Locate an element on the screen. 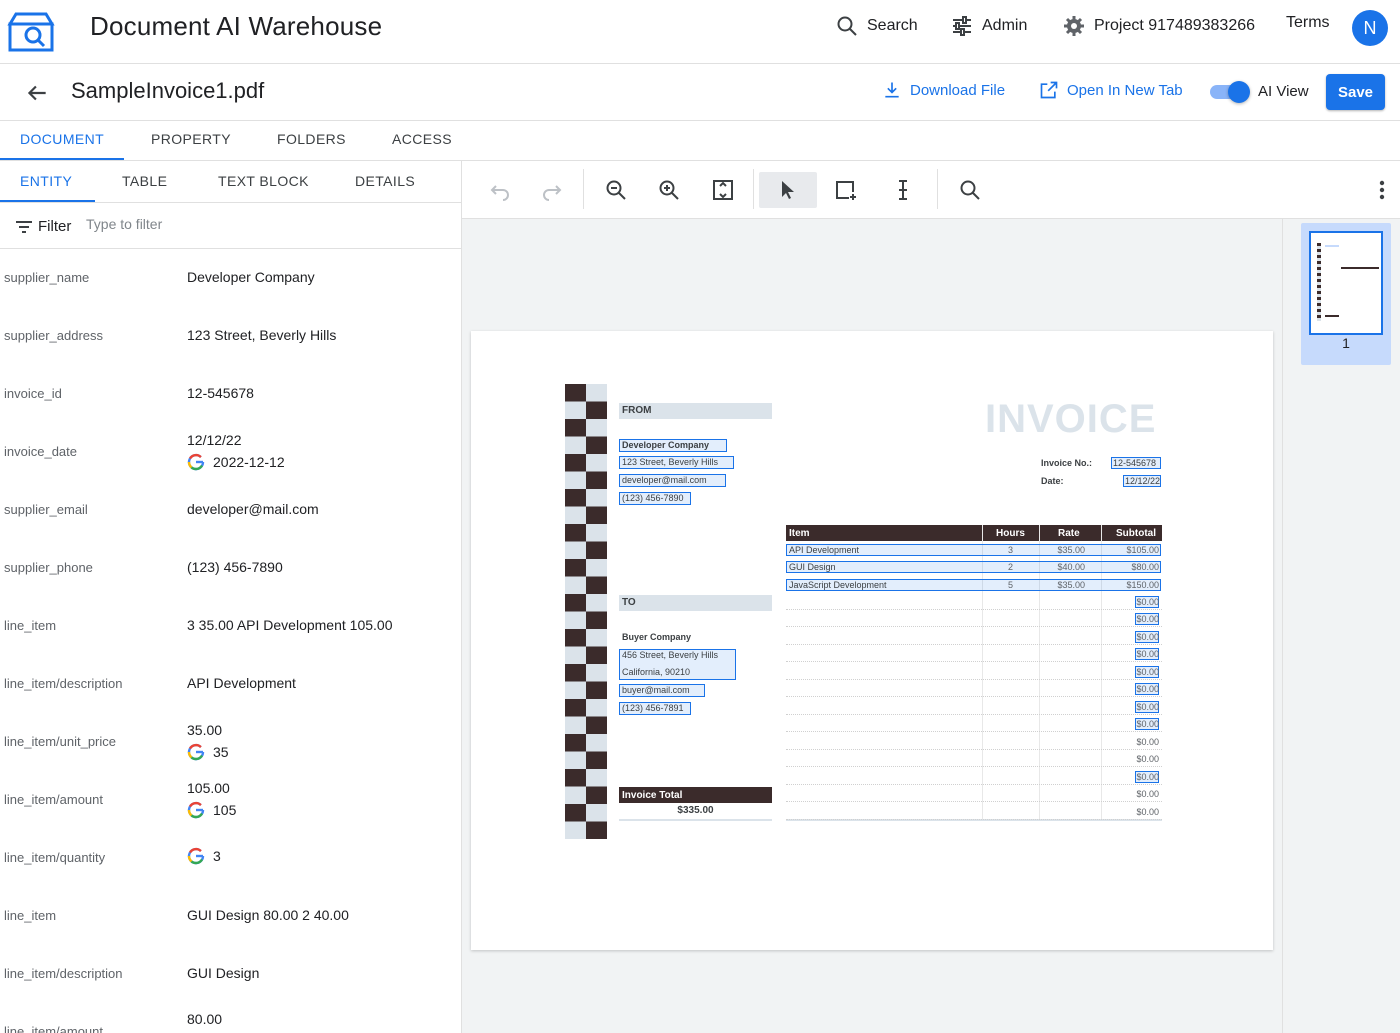  entity-row: supplier_name Developer Company is located at coordinates (230, 278).